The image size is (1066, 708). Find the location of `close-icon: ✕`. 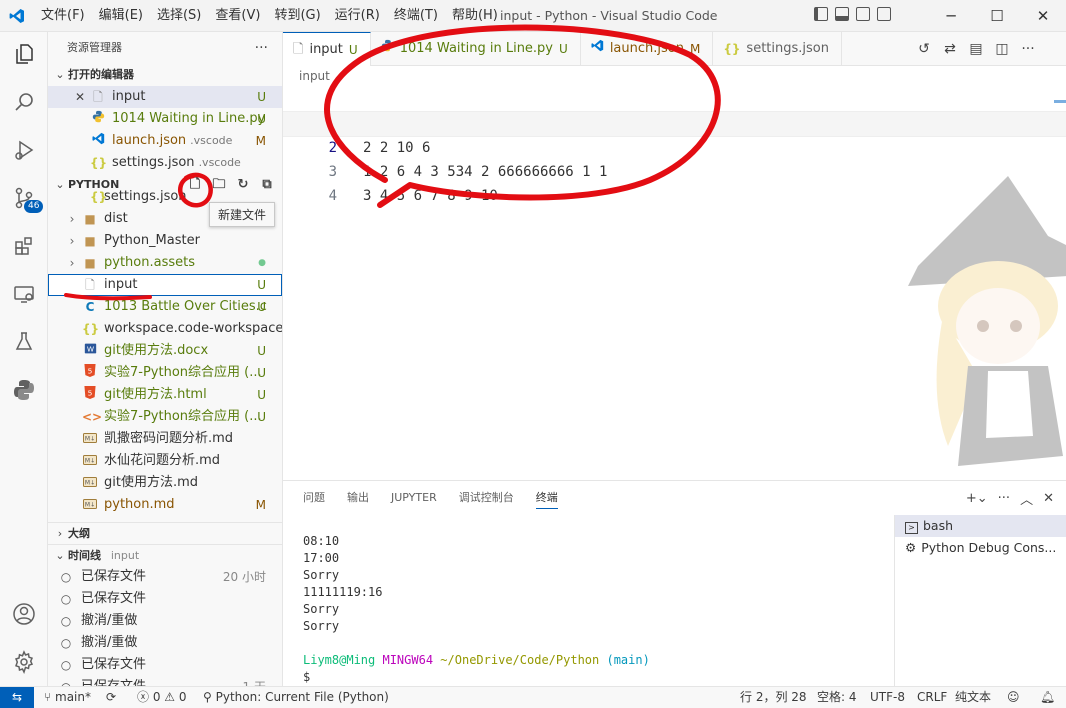

close-icon: ✕ is located at coordinates (1043, 16).